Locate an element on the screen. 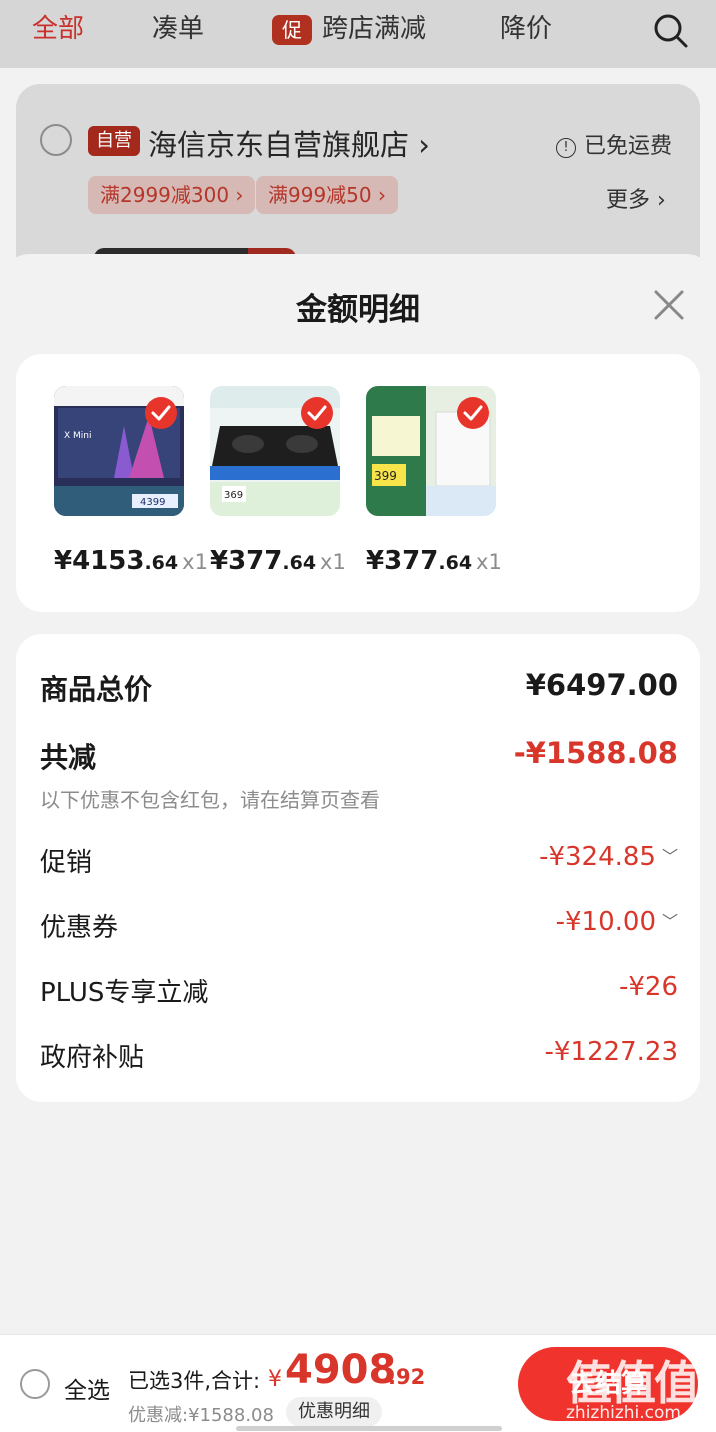 The width and height of the screenshot is (716, 1432). more-link: 更多 › is located at coordinates (636, 198).